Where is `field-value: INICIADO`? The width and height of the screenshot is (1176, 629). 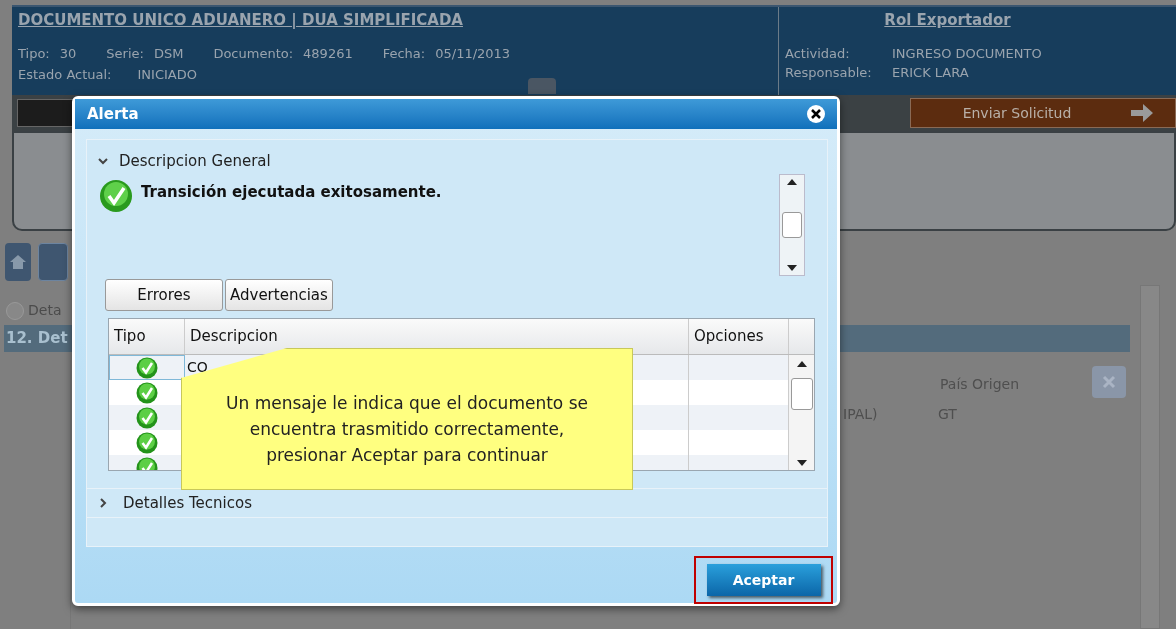 field-value: INICIADO is located at coordinates (167, 75).